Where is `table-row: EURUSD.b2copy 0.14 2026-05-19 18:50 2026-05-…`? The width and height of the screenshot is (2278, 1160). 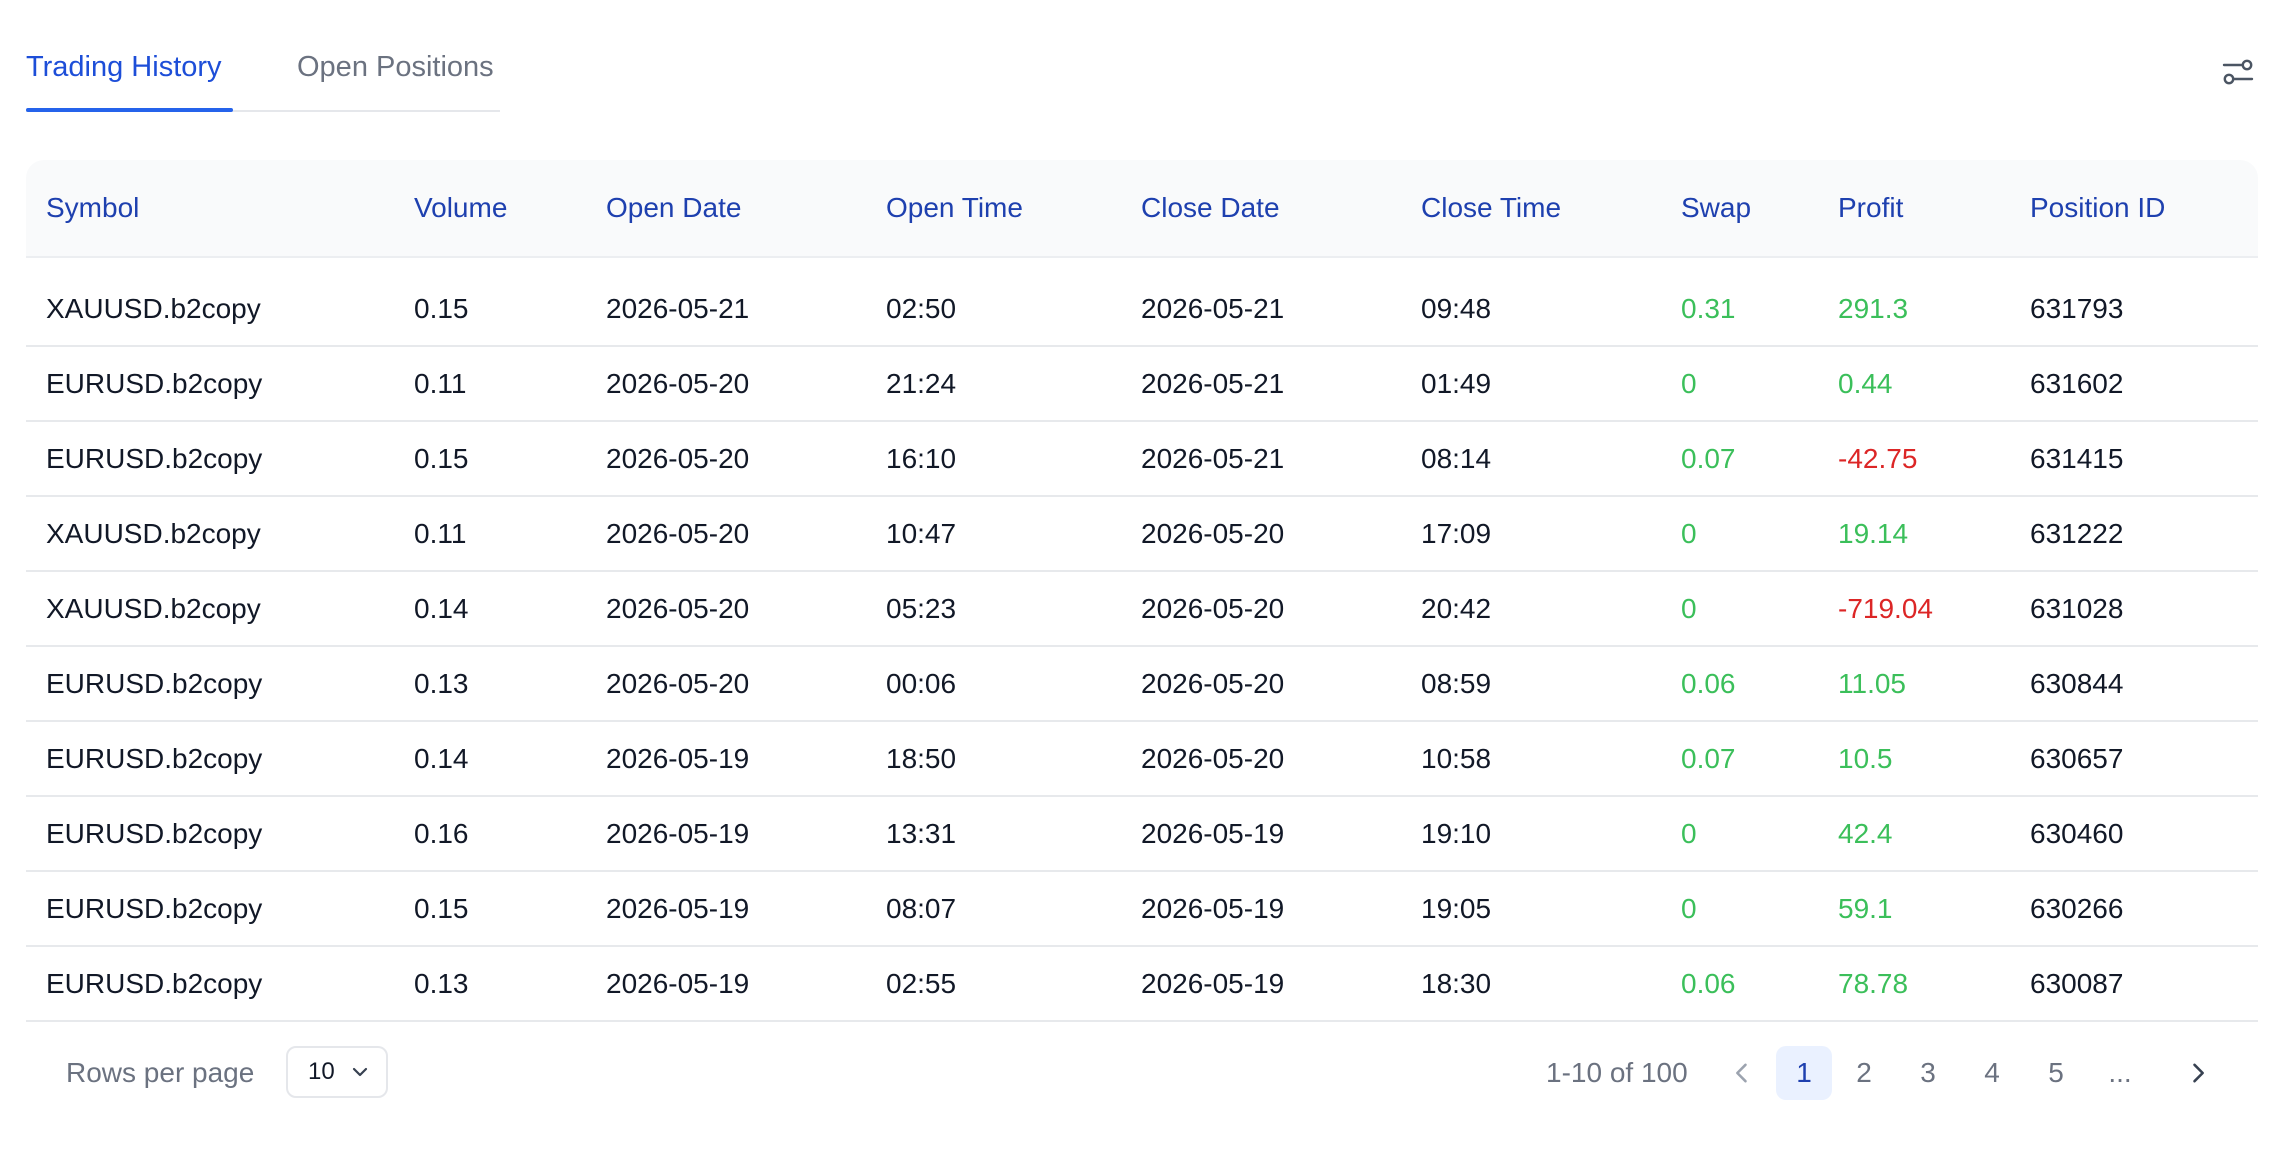
table-row: EURUSD.b2copy 0.14 2026-05-19 18:50 2026-05-… is located at coordinates (1142, 759).